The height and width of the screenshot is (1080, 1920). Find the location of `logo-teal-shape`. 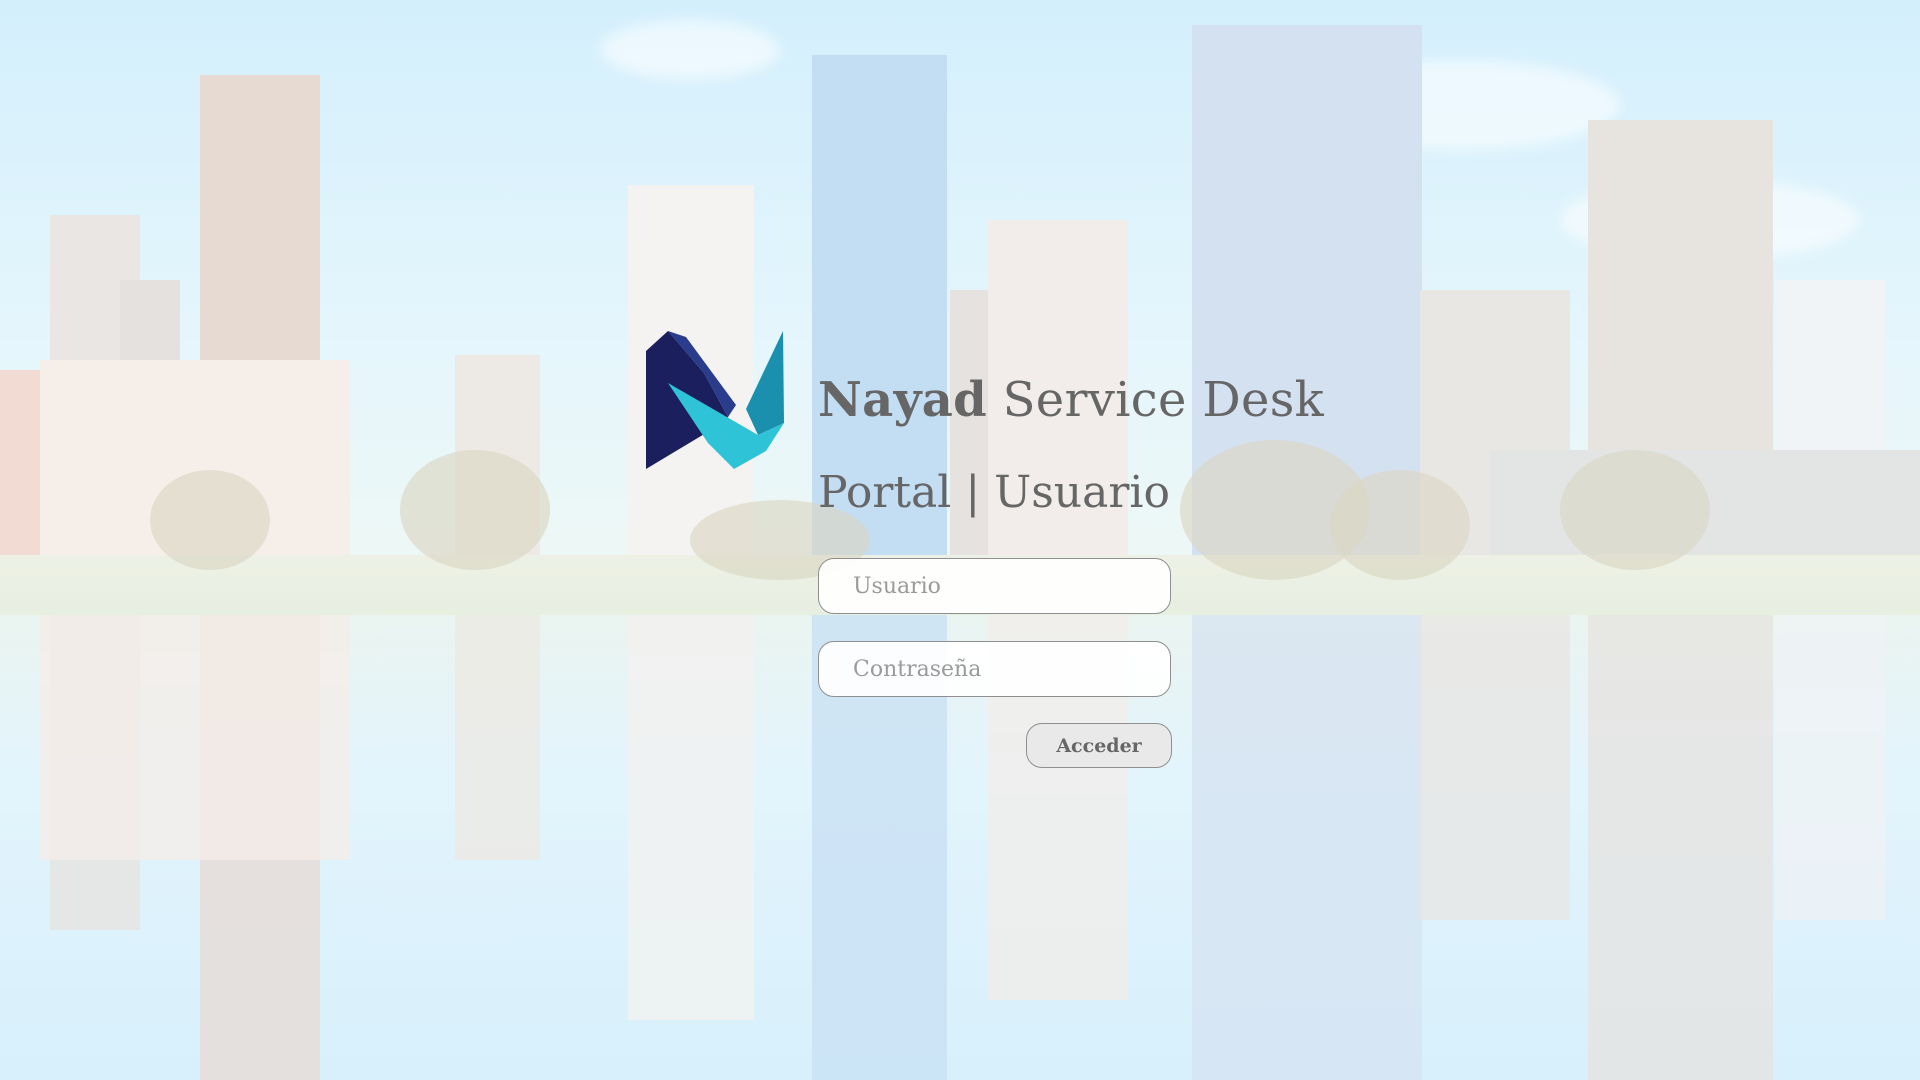

logo-teal-shape is located at coordinates (765, 383).